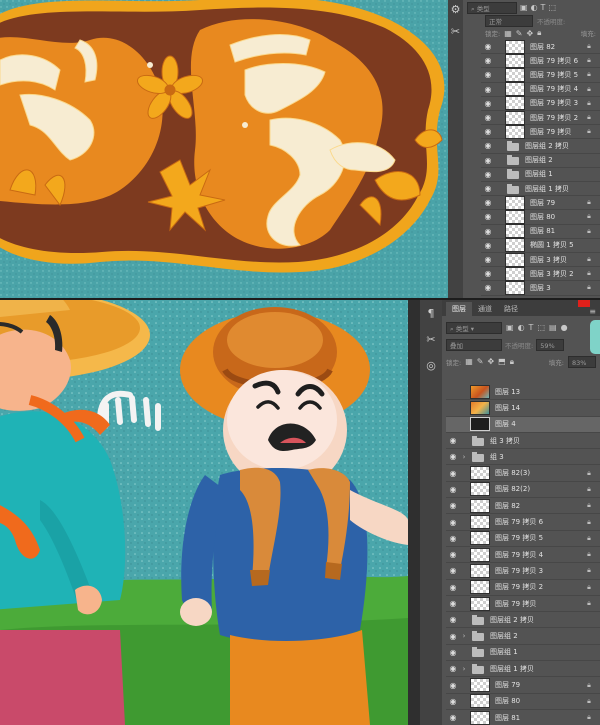  I want to click on fill-input: 83%, so click(582, 361).